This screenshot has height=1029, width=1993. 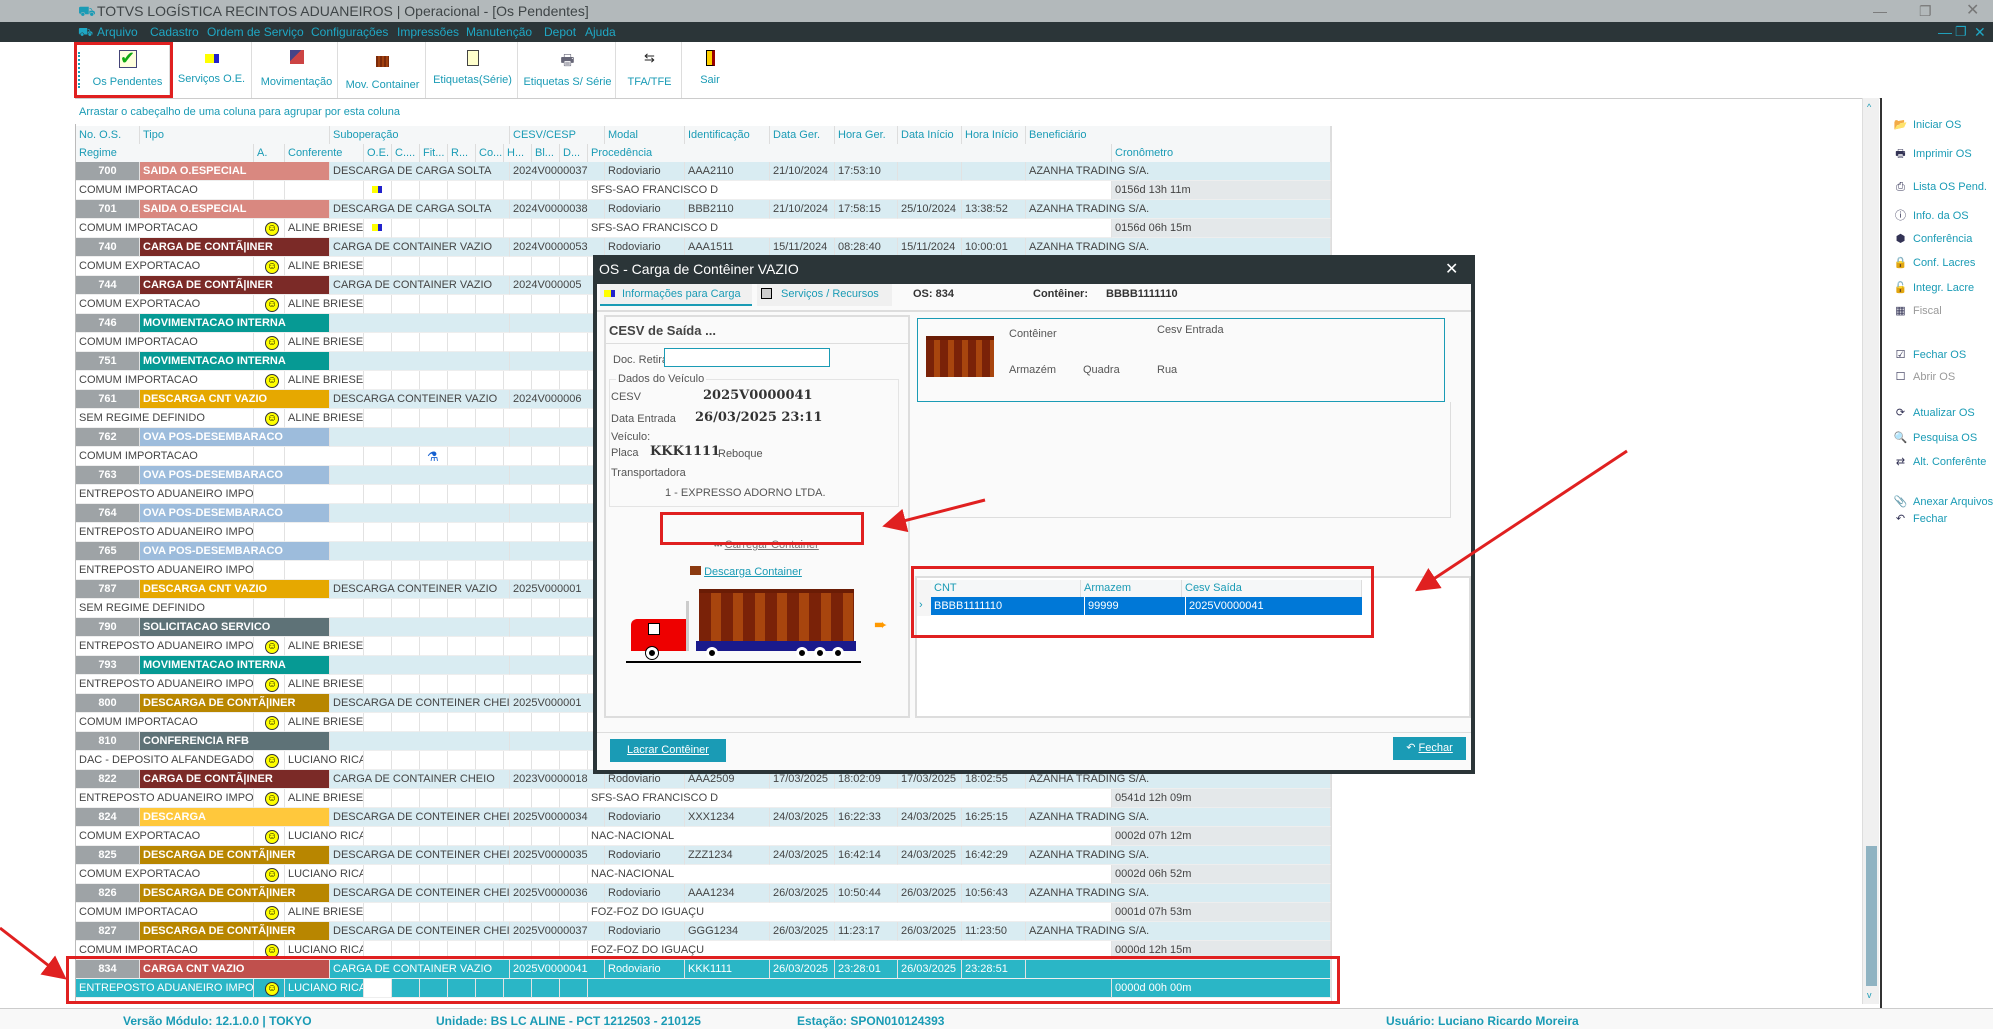 I want to click on row-761-conf: ALINE BRIESEI, so click(x=324, y=418).